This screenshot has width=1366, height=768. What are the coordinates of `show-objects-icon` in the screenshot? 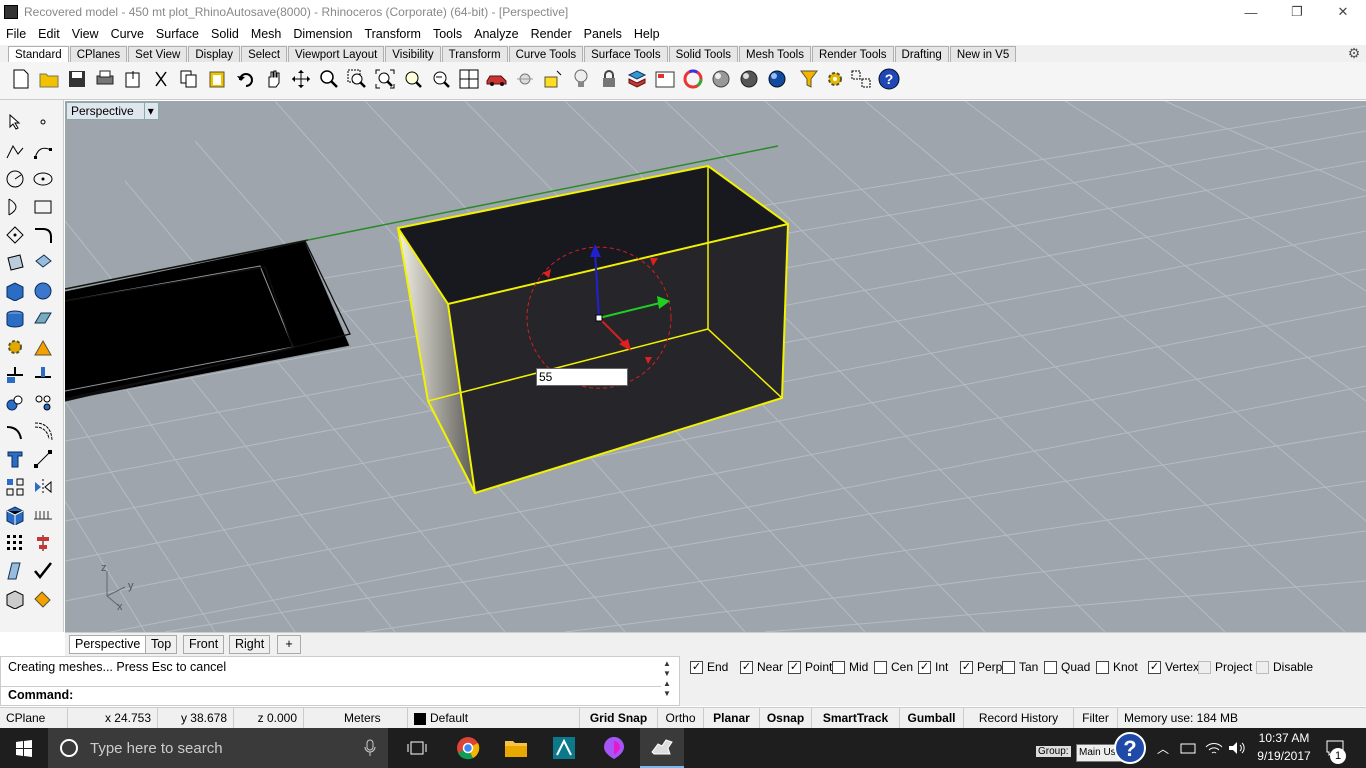 It's located at (525, 79).